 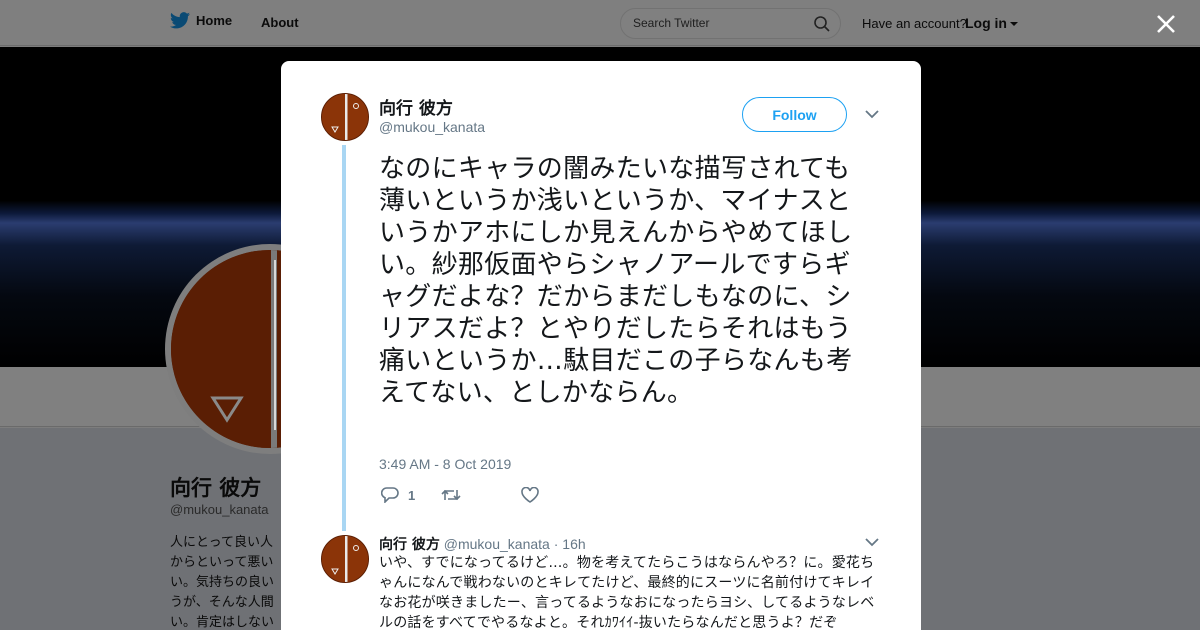 What do you see at coordinates (180, 20) in the screenshot?
I see `twitter-bird-icon` at bounding box center [180, 20].